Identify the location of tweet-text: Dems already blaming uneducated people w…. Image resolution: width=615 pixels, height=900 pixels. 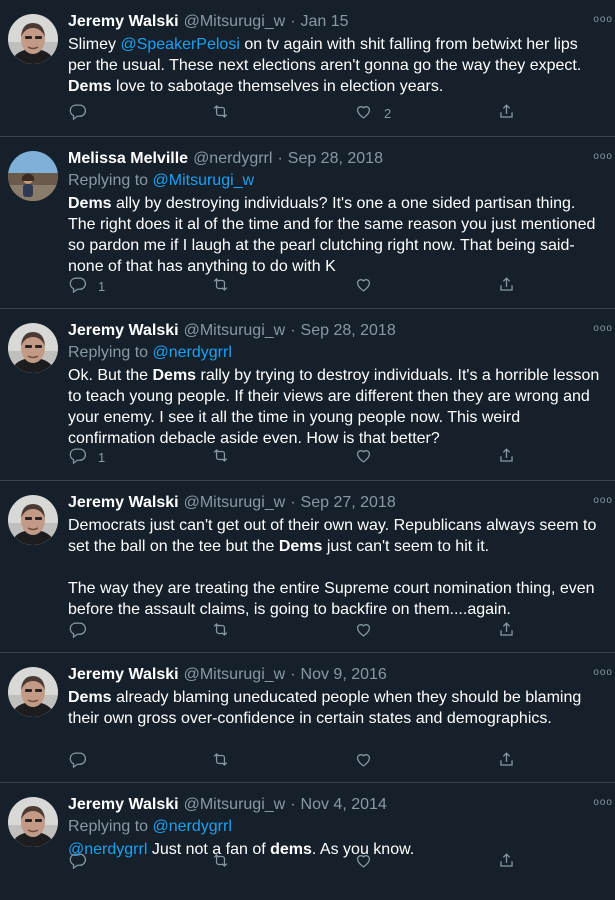
(336, 708).